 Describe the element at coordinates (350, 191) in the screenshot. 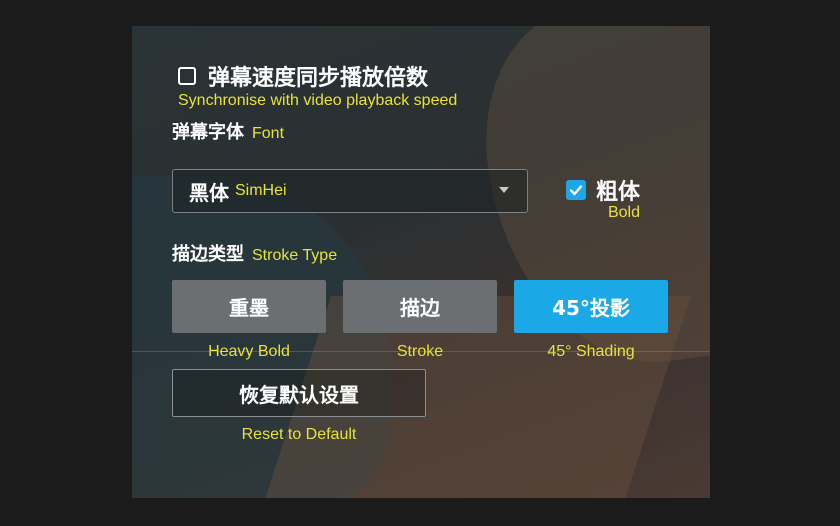

I see `font-select: 黑体 SimHei` at that location.